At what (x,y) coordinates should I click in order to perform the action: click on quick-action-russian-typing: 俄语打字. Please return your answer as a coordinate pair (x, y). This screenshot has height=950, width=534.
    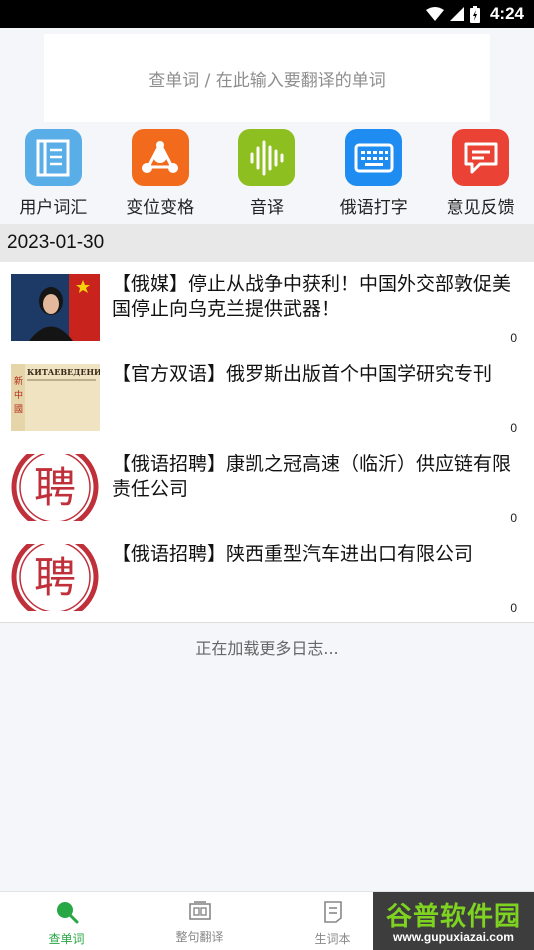
    Looking at the image, I should click on (373, 174).